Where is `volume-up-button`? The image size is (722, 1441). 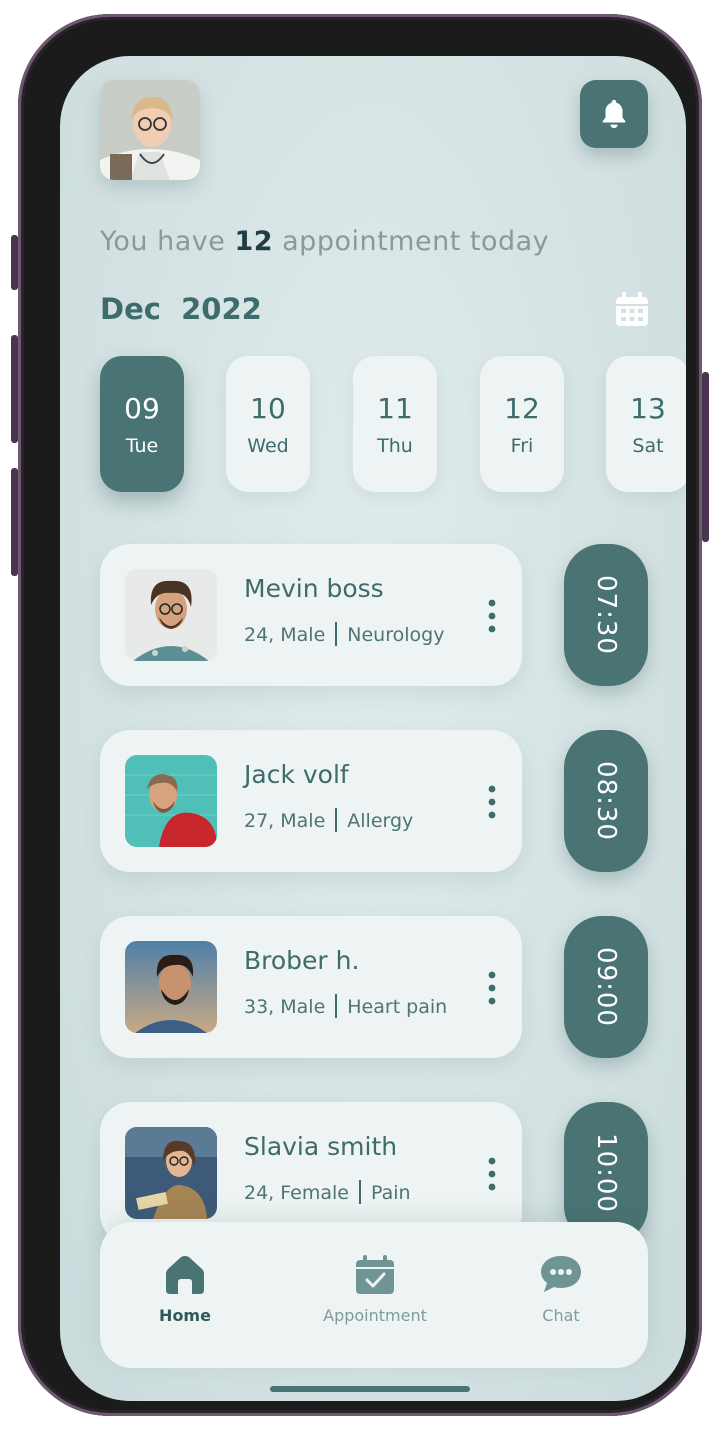
volume-up-button is located at coordinates (14, 389).